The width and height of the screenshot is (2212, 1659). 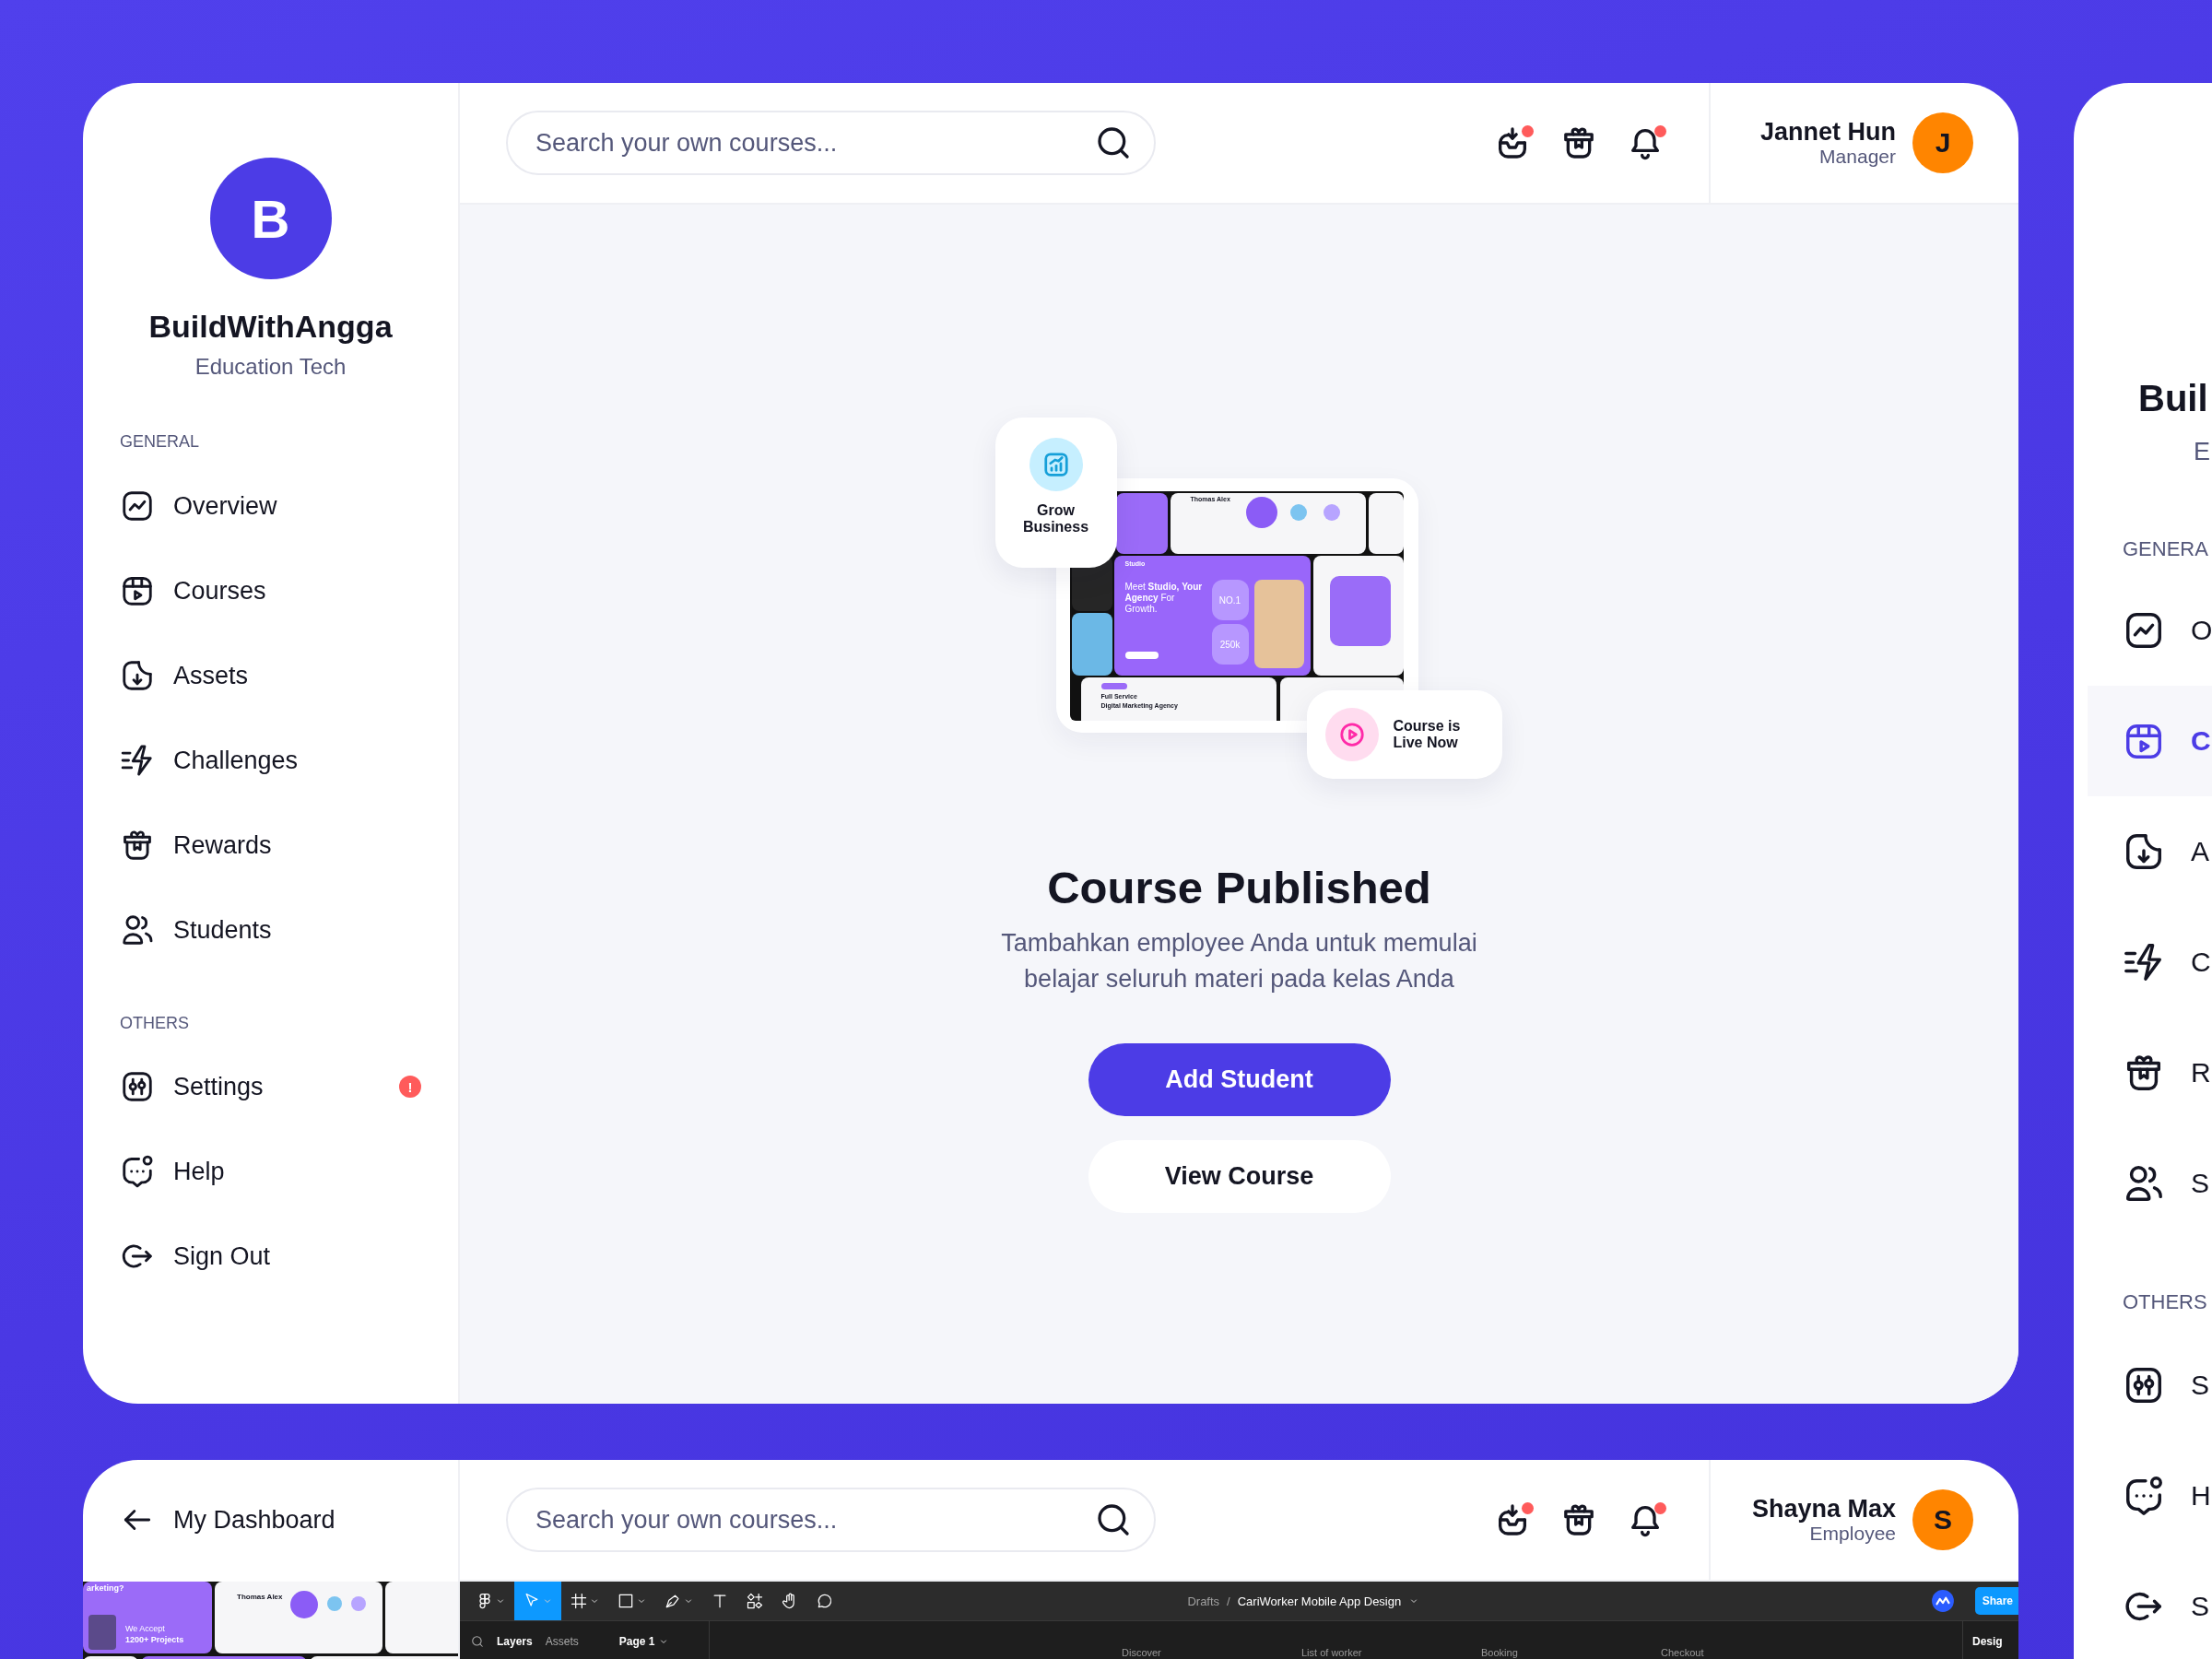 I want to click on sidebar-label: Overview, so click(x=225, y=506).